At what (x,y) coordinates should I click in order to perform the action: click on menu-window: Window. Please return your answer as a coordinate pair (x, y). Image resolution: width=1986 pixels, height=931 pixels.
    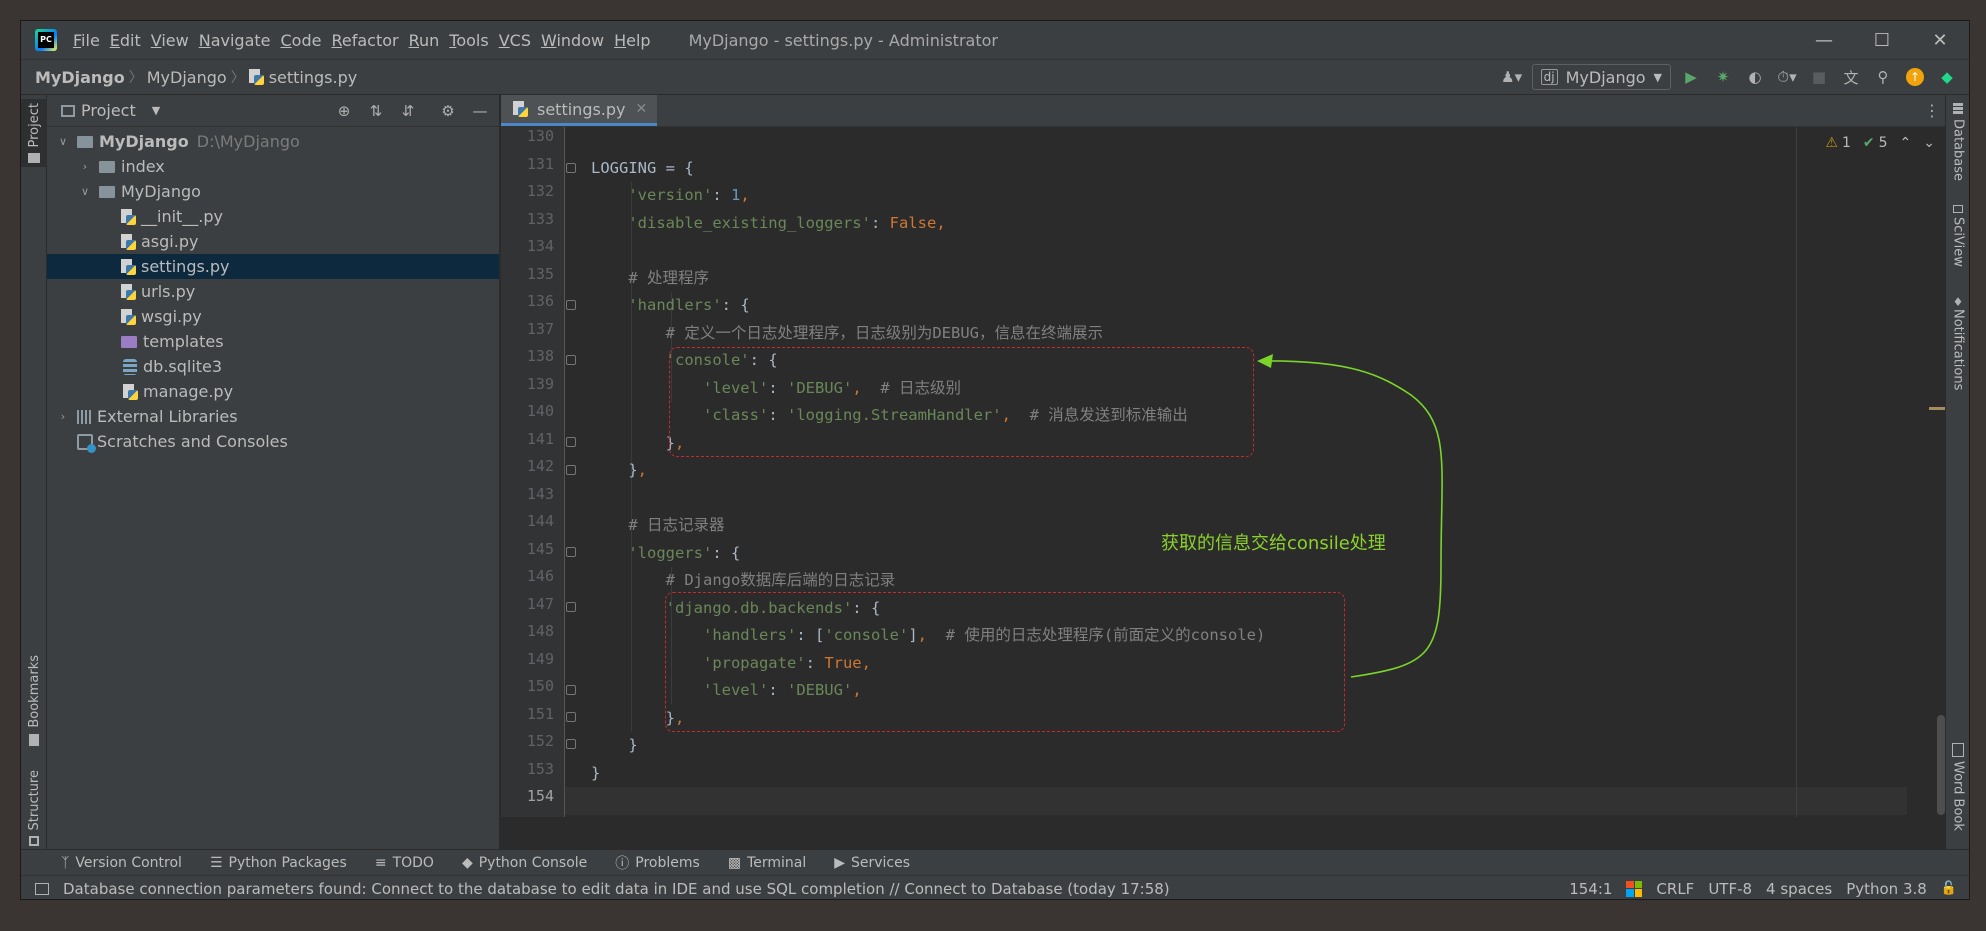
    Looking at the image, I should click on (572, 40).